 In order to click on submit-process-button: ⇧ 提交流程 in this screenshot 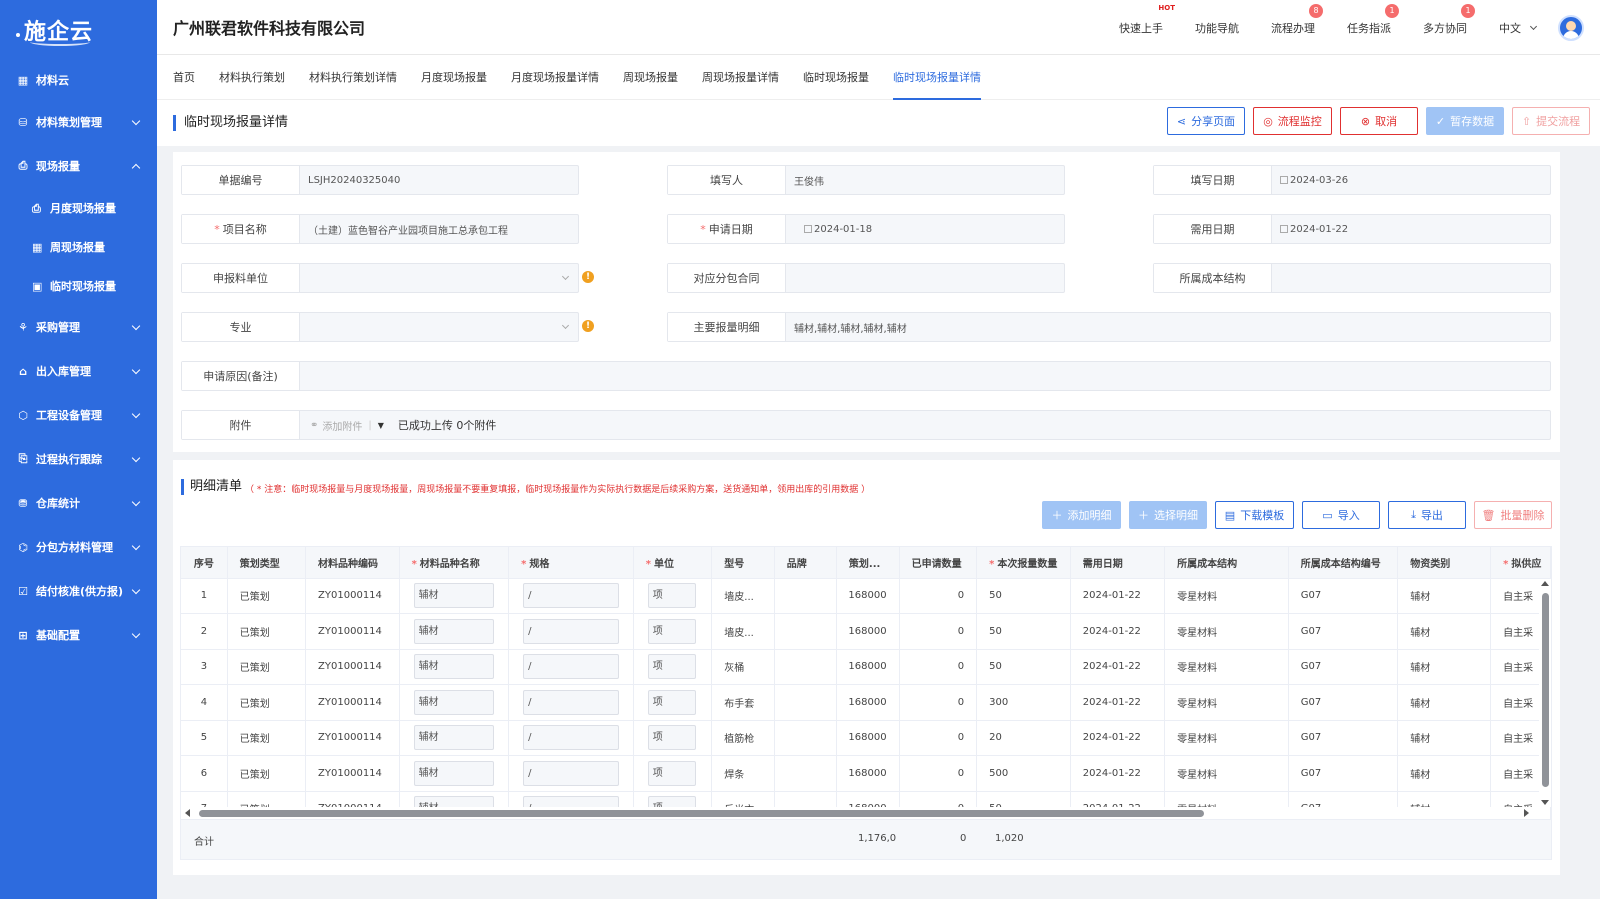, I will do `click(1551, 121)`.